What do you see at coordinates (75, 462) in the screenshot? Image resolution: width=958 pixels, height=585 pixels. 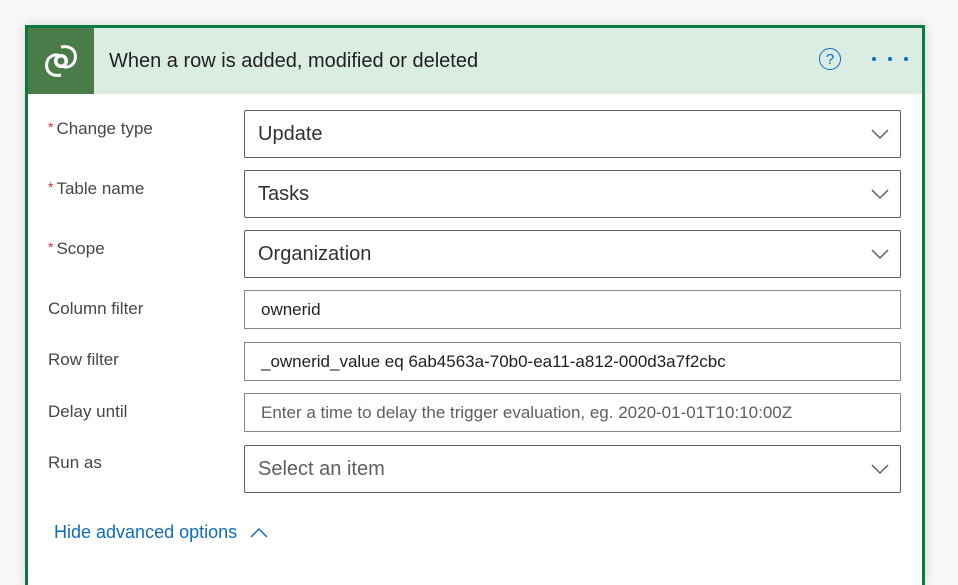 I see `field-label: Run as` at bounding box center [75, 462].